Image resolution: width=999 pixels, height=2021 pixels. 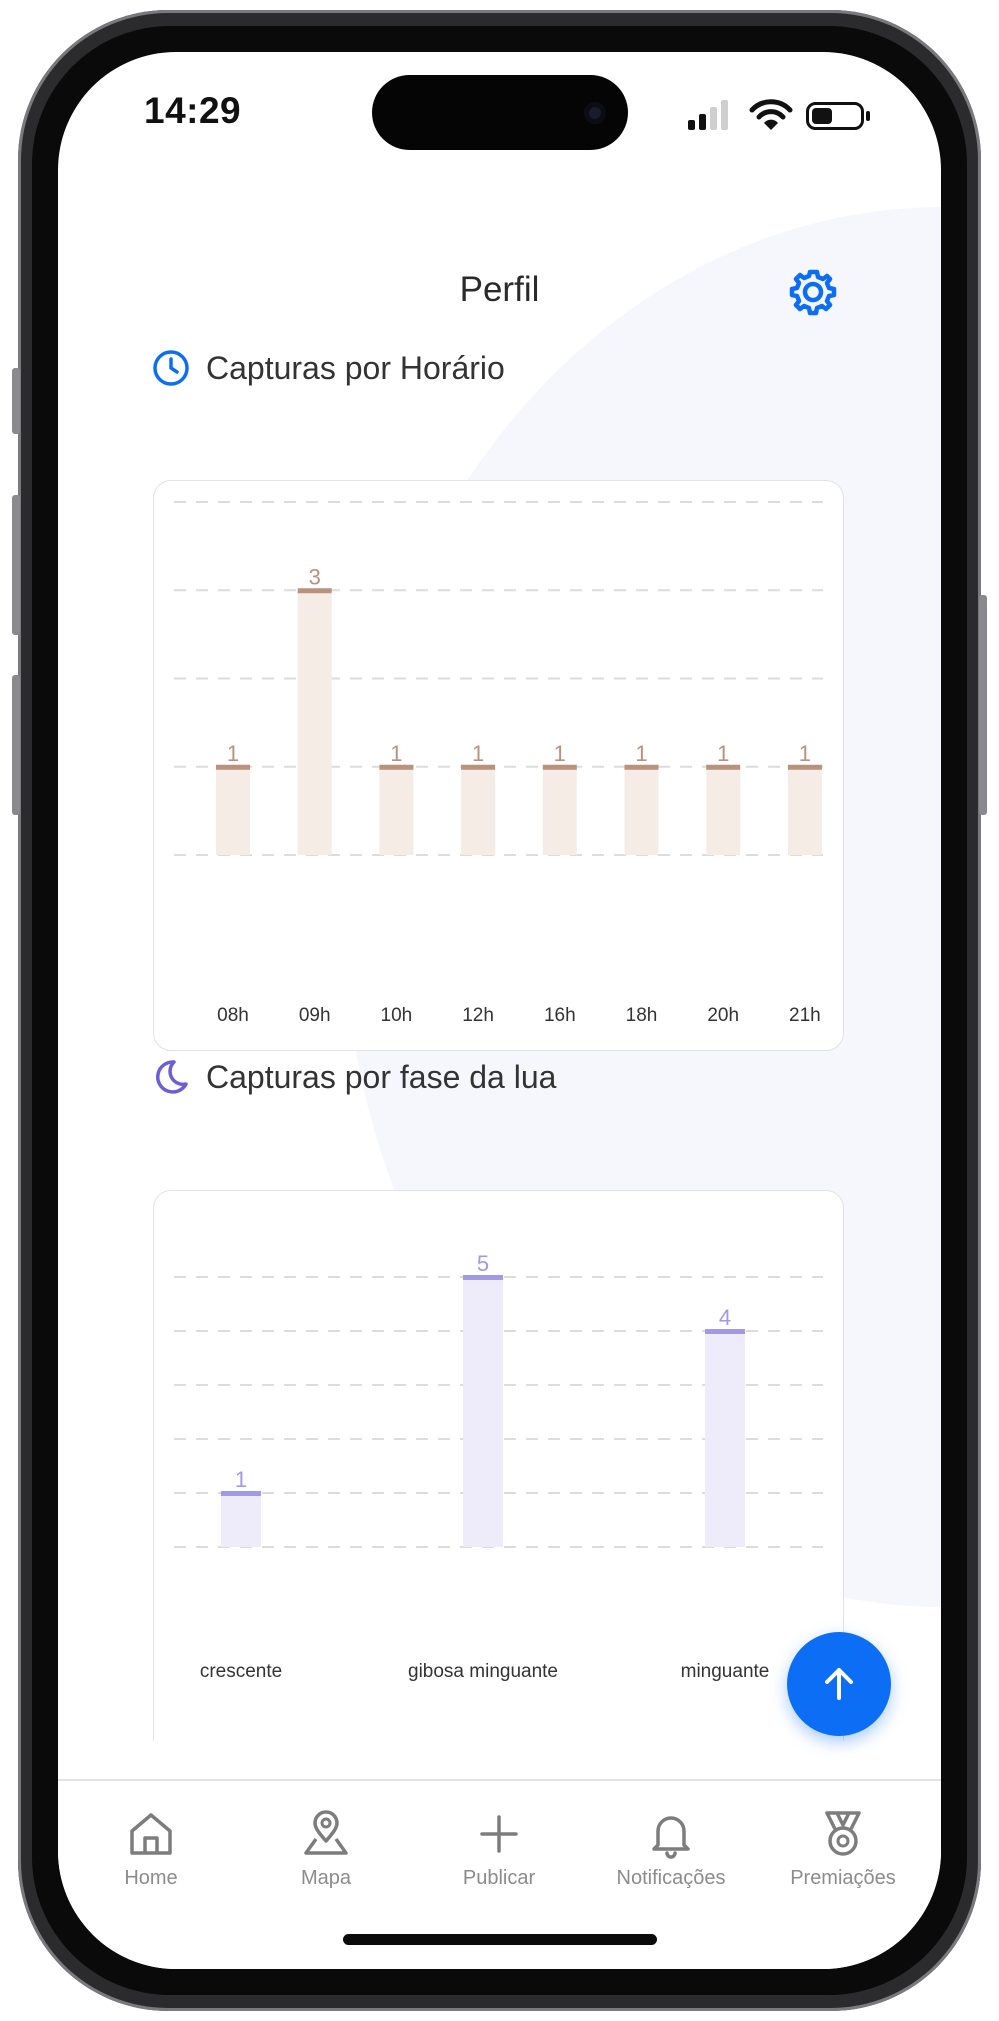 What do you see at coordinates (171, 368) in the screenshot?
I see `clock-icon` at bounding box center [171, 368].